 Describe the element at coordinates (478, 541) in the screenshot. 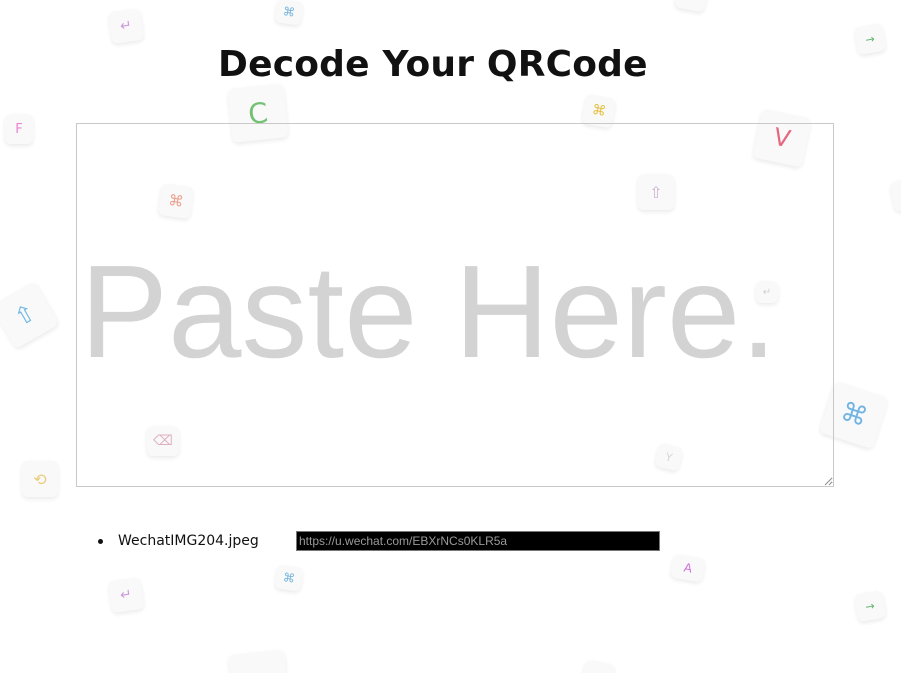

I see `decoded-url-field` at that location.